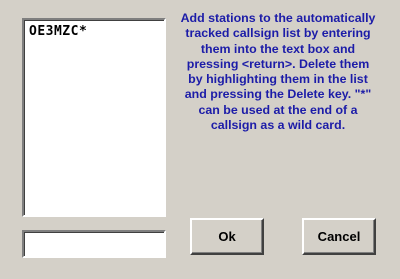 This screenshot has height=279, width=400. Describe the element at coordinates (344, 236) in the screenshot. I see `cancel-label-rest: ancel` at that location.